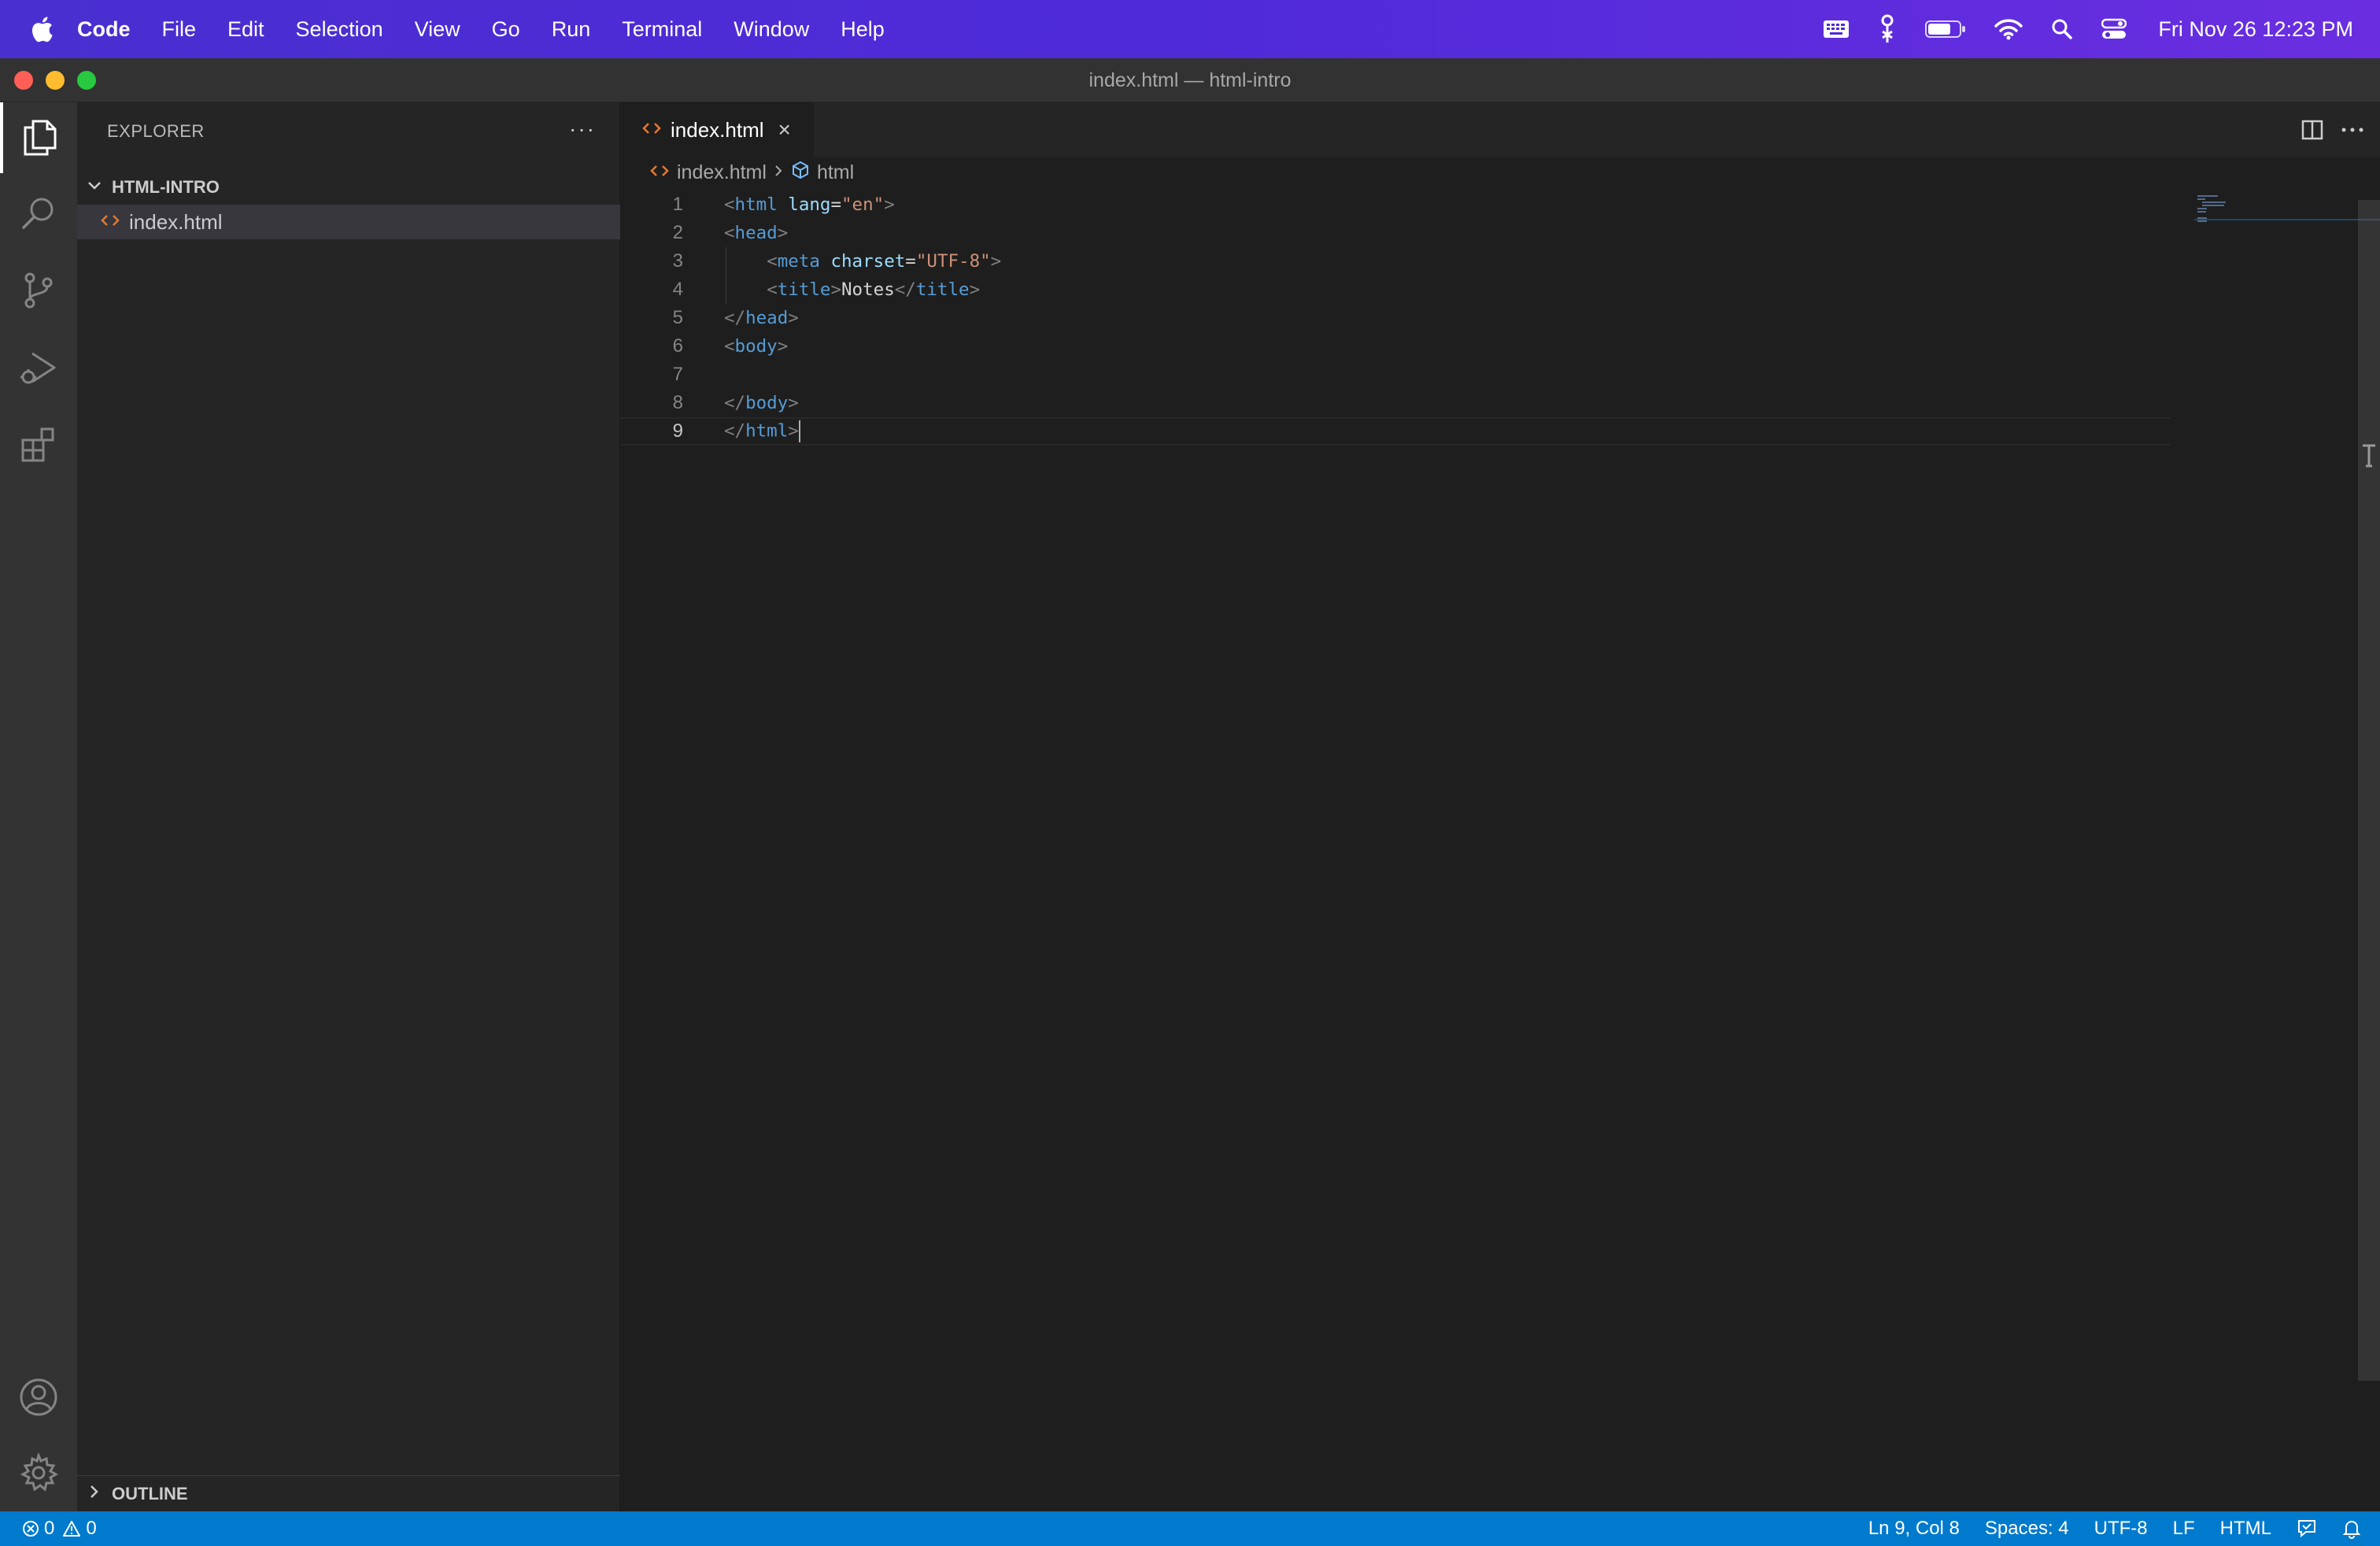 The width and height of the screenshot is (2380, 1546). What do you see at coordinates (677, 205) in the screenshot?
I see `line-number: 1` at bounding box center [677, 205].